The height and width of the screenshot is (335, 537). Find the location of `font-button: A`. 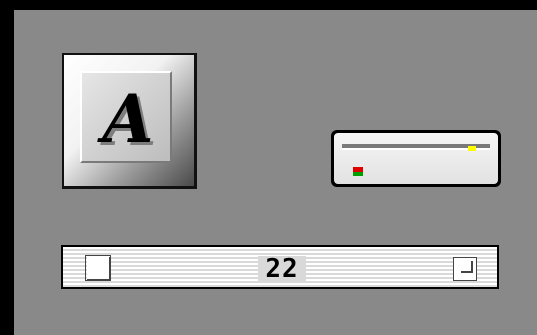

font-button: A is located at coordinates (129, 121).